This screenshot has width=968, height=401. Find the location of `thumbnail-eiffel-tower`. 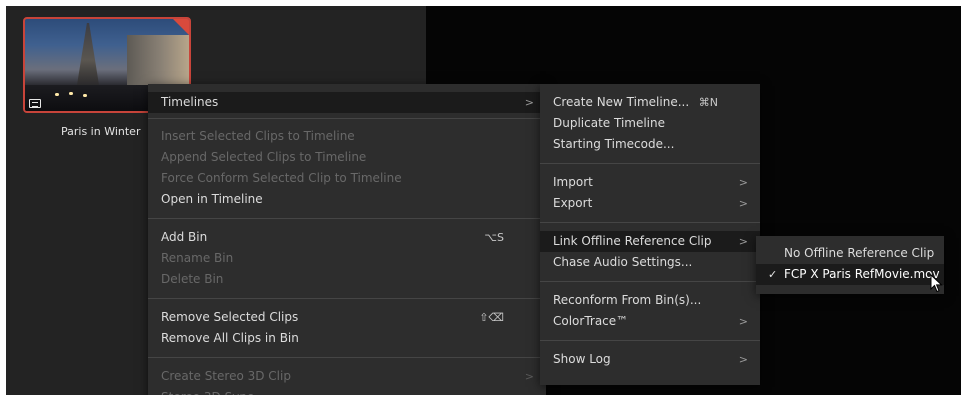

thumbnail-eiffel-tower is located at coordinates (88, 54).